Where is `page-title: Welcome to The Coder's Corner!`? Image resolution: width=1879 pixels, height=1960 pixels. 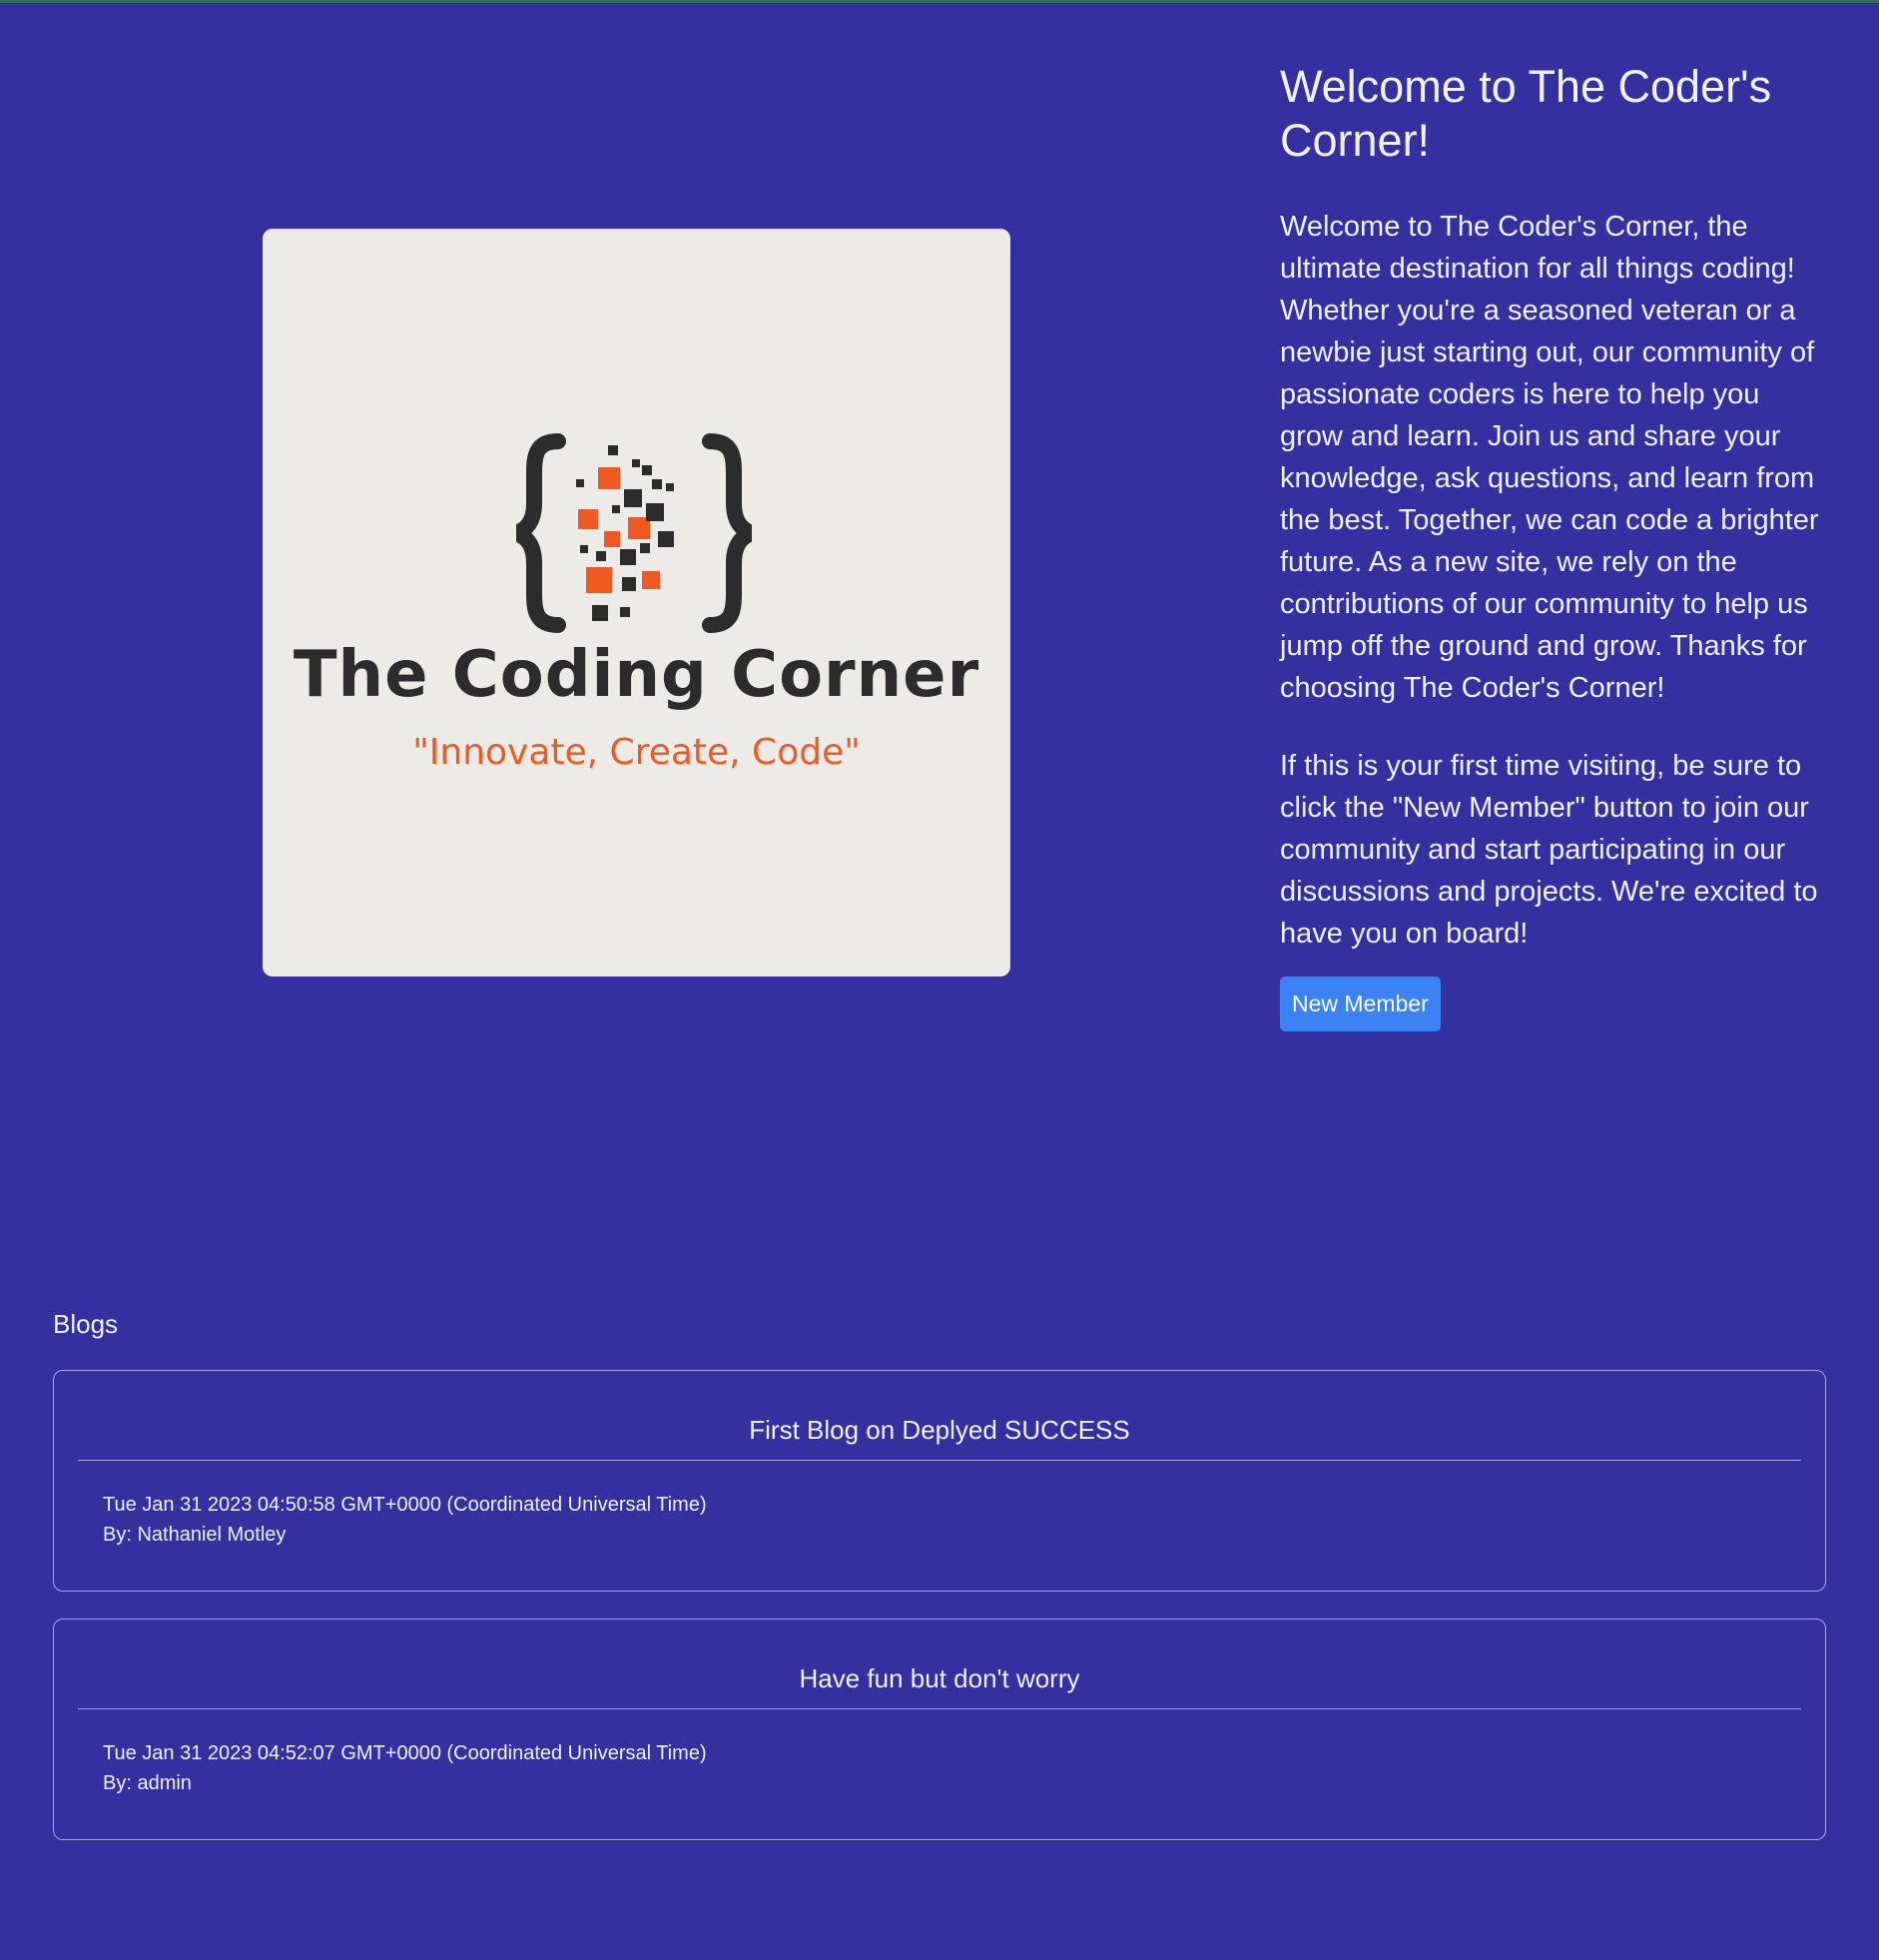 page-title: Welcome to The Coder's Corner! is located at coordinates (1526, 113).